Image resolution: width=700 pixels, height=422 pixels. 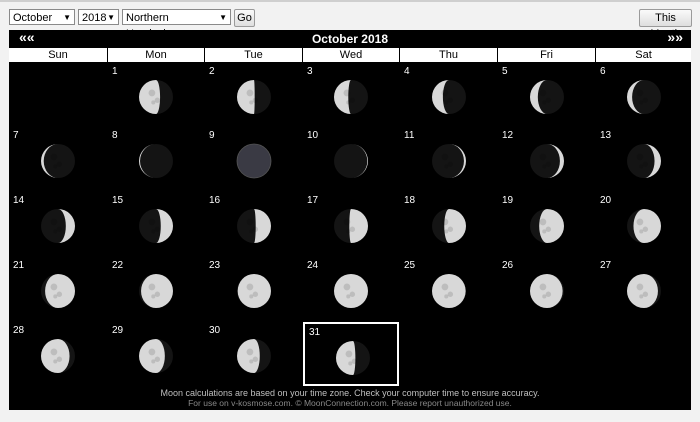 What do you see at coordinates (606, 135) in the screenshot?
I see `day-number: 13` at bounding box center [606, 135].